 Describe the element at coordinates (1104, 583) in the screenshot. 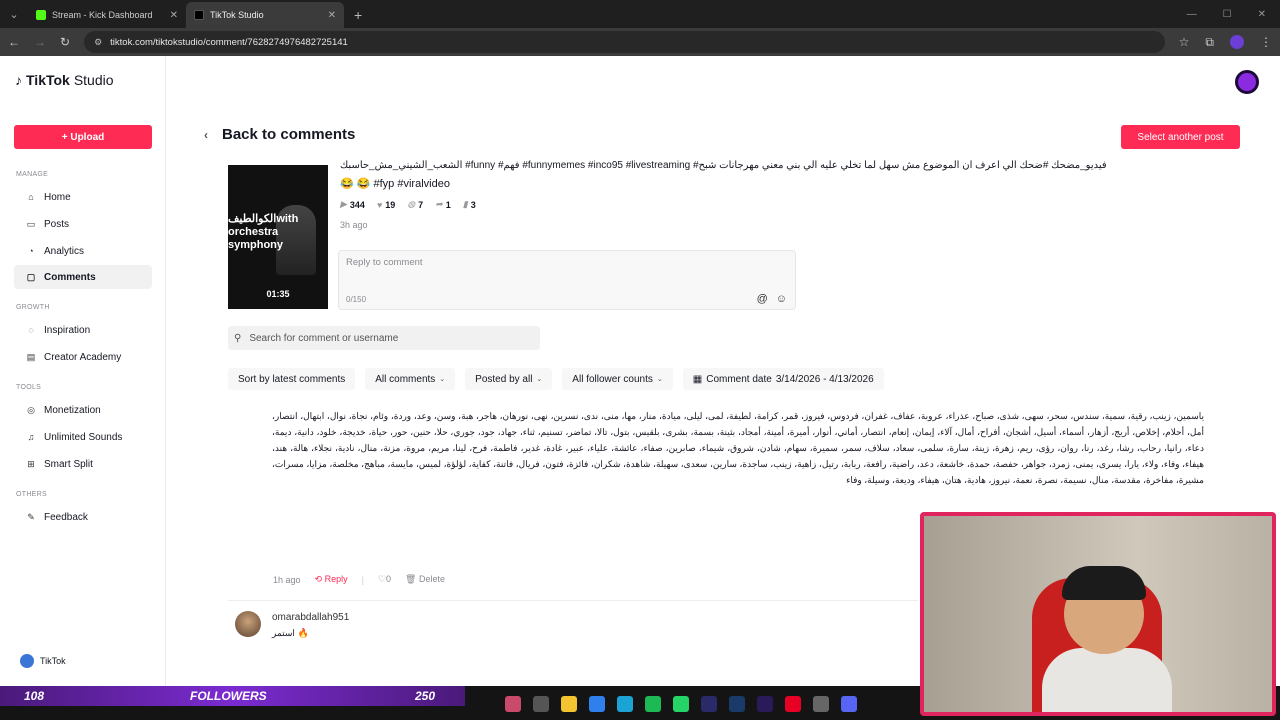

I see `streamer-hair` at that location.